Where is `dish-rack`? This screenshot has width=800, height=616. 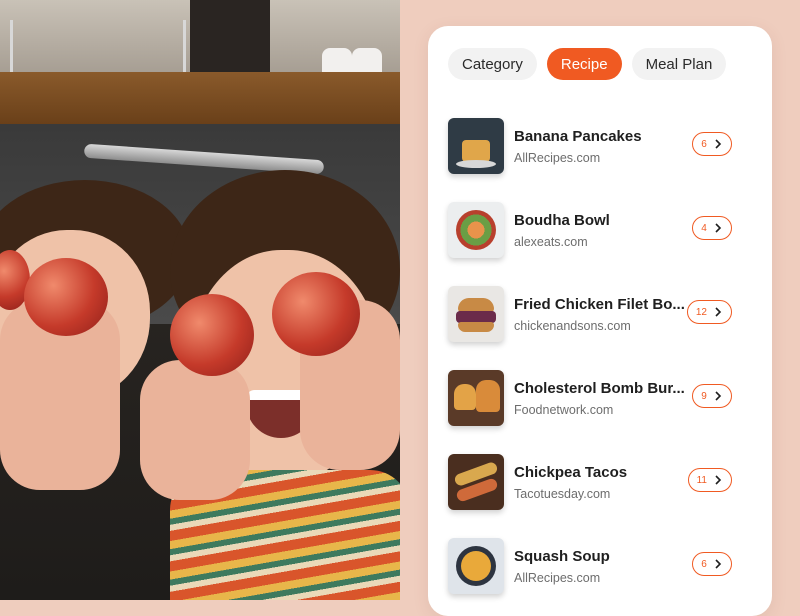 dish-rack is located at coordinates (98, 49).